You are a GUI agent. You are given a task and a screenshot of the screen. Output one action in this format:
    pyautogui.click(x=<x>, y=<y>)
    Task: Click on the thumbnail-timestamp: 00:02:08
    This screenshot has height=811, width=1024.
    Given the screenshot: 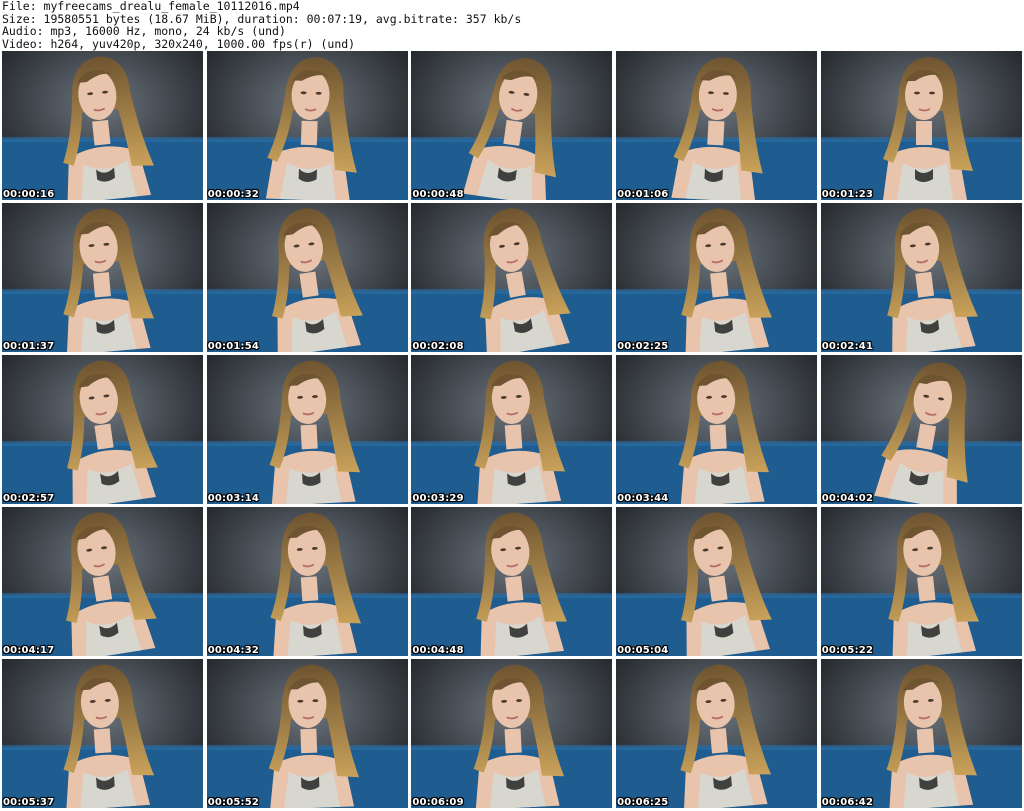 What is the action you would take?
    pyautogui.click(x=438, y=346)
    